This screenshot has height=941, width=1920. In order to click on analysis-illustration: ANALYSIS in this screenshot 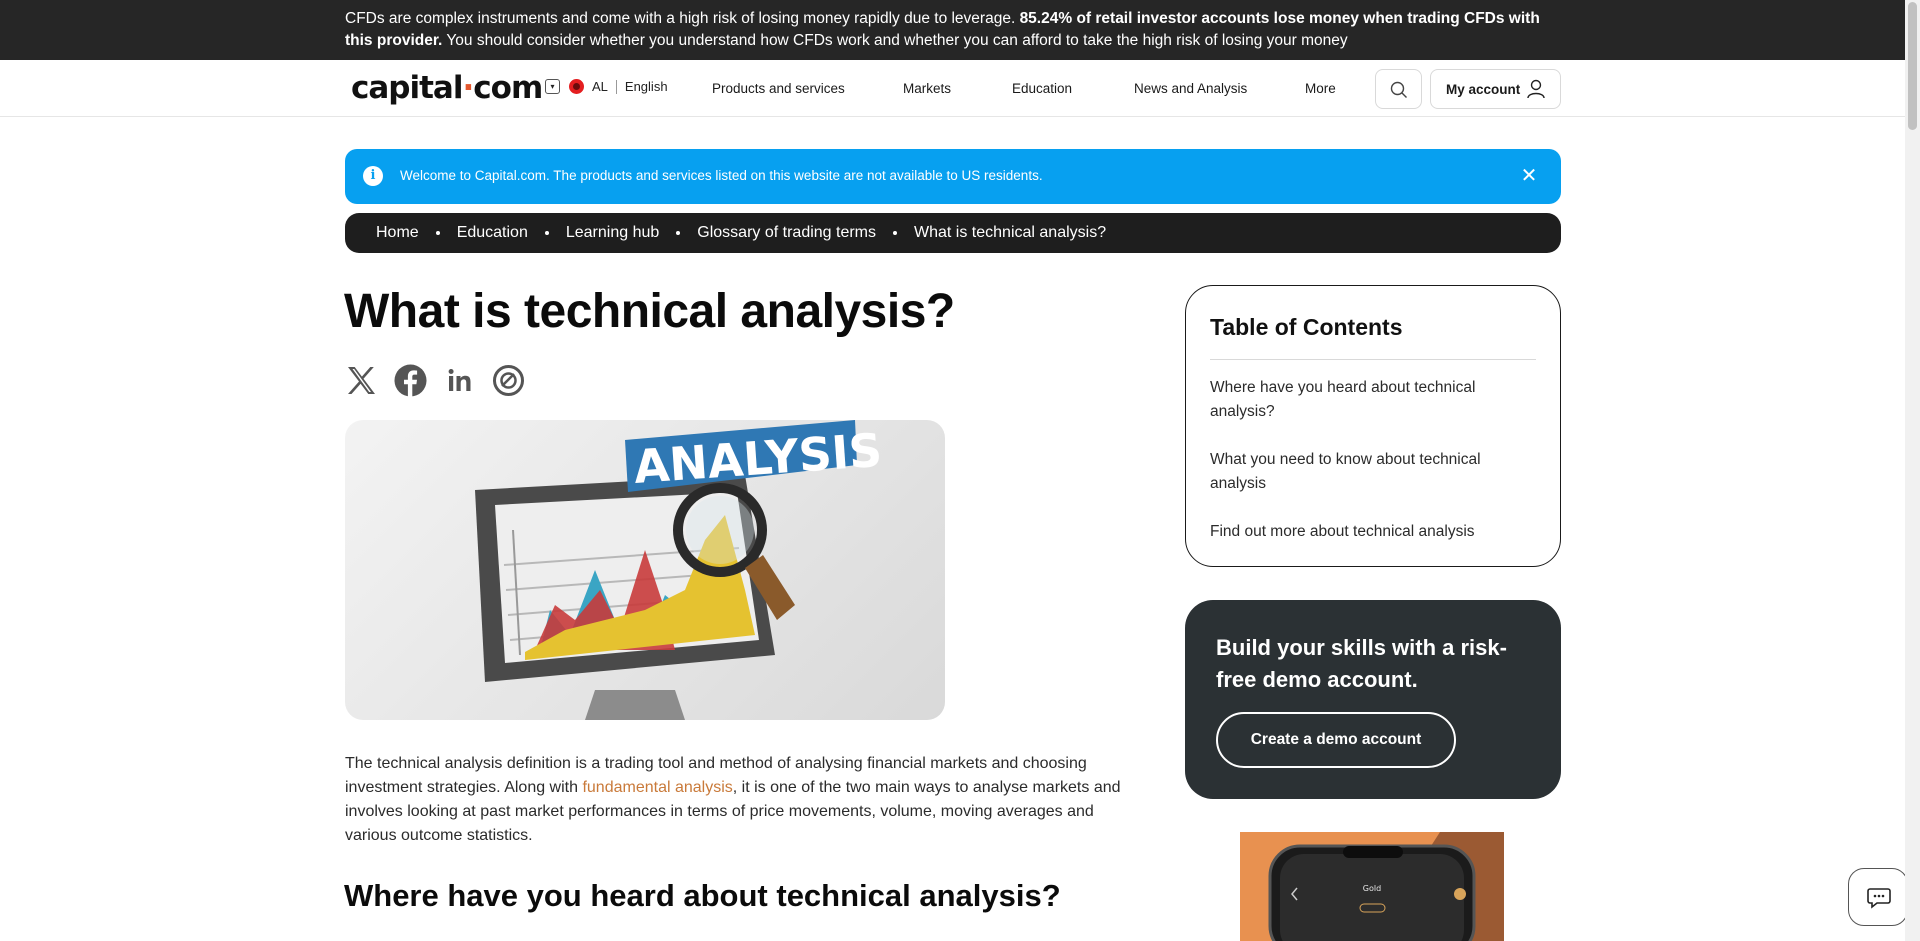, I will do `click(679, 570)`.